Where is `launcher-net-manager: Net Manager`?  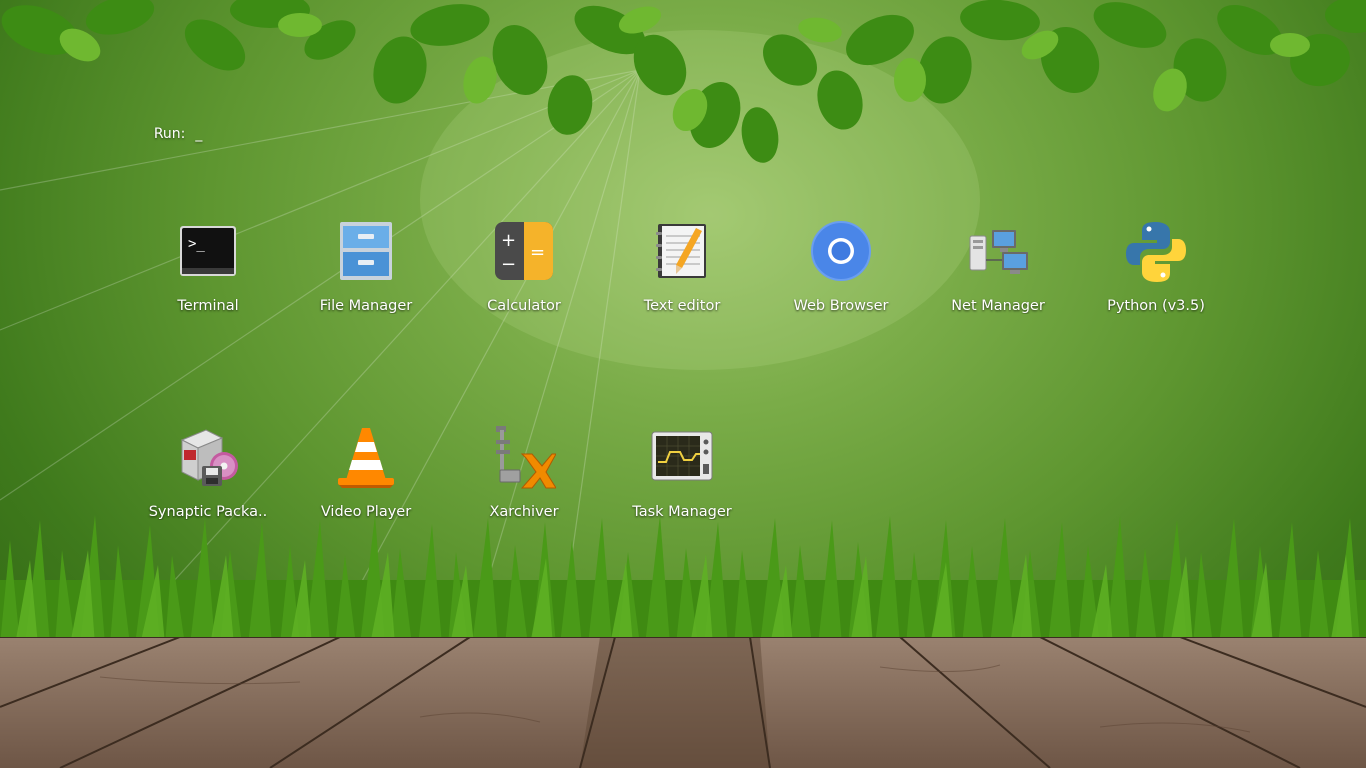 launcher-net-manager: Net Manager is located at coordinates (998, 275).